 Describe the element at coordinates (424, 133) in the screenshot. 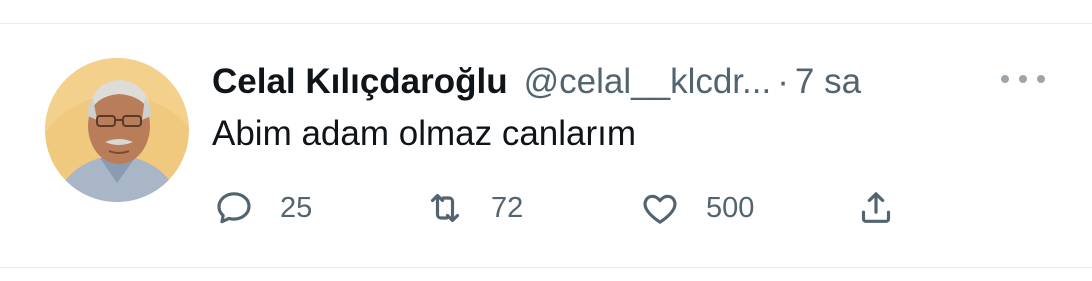

I see `tweet-text: Abim adam olmaz canlarım` at that location.